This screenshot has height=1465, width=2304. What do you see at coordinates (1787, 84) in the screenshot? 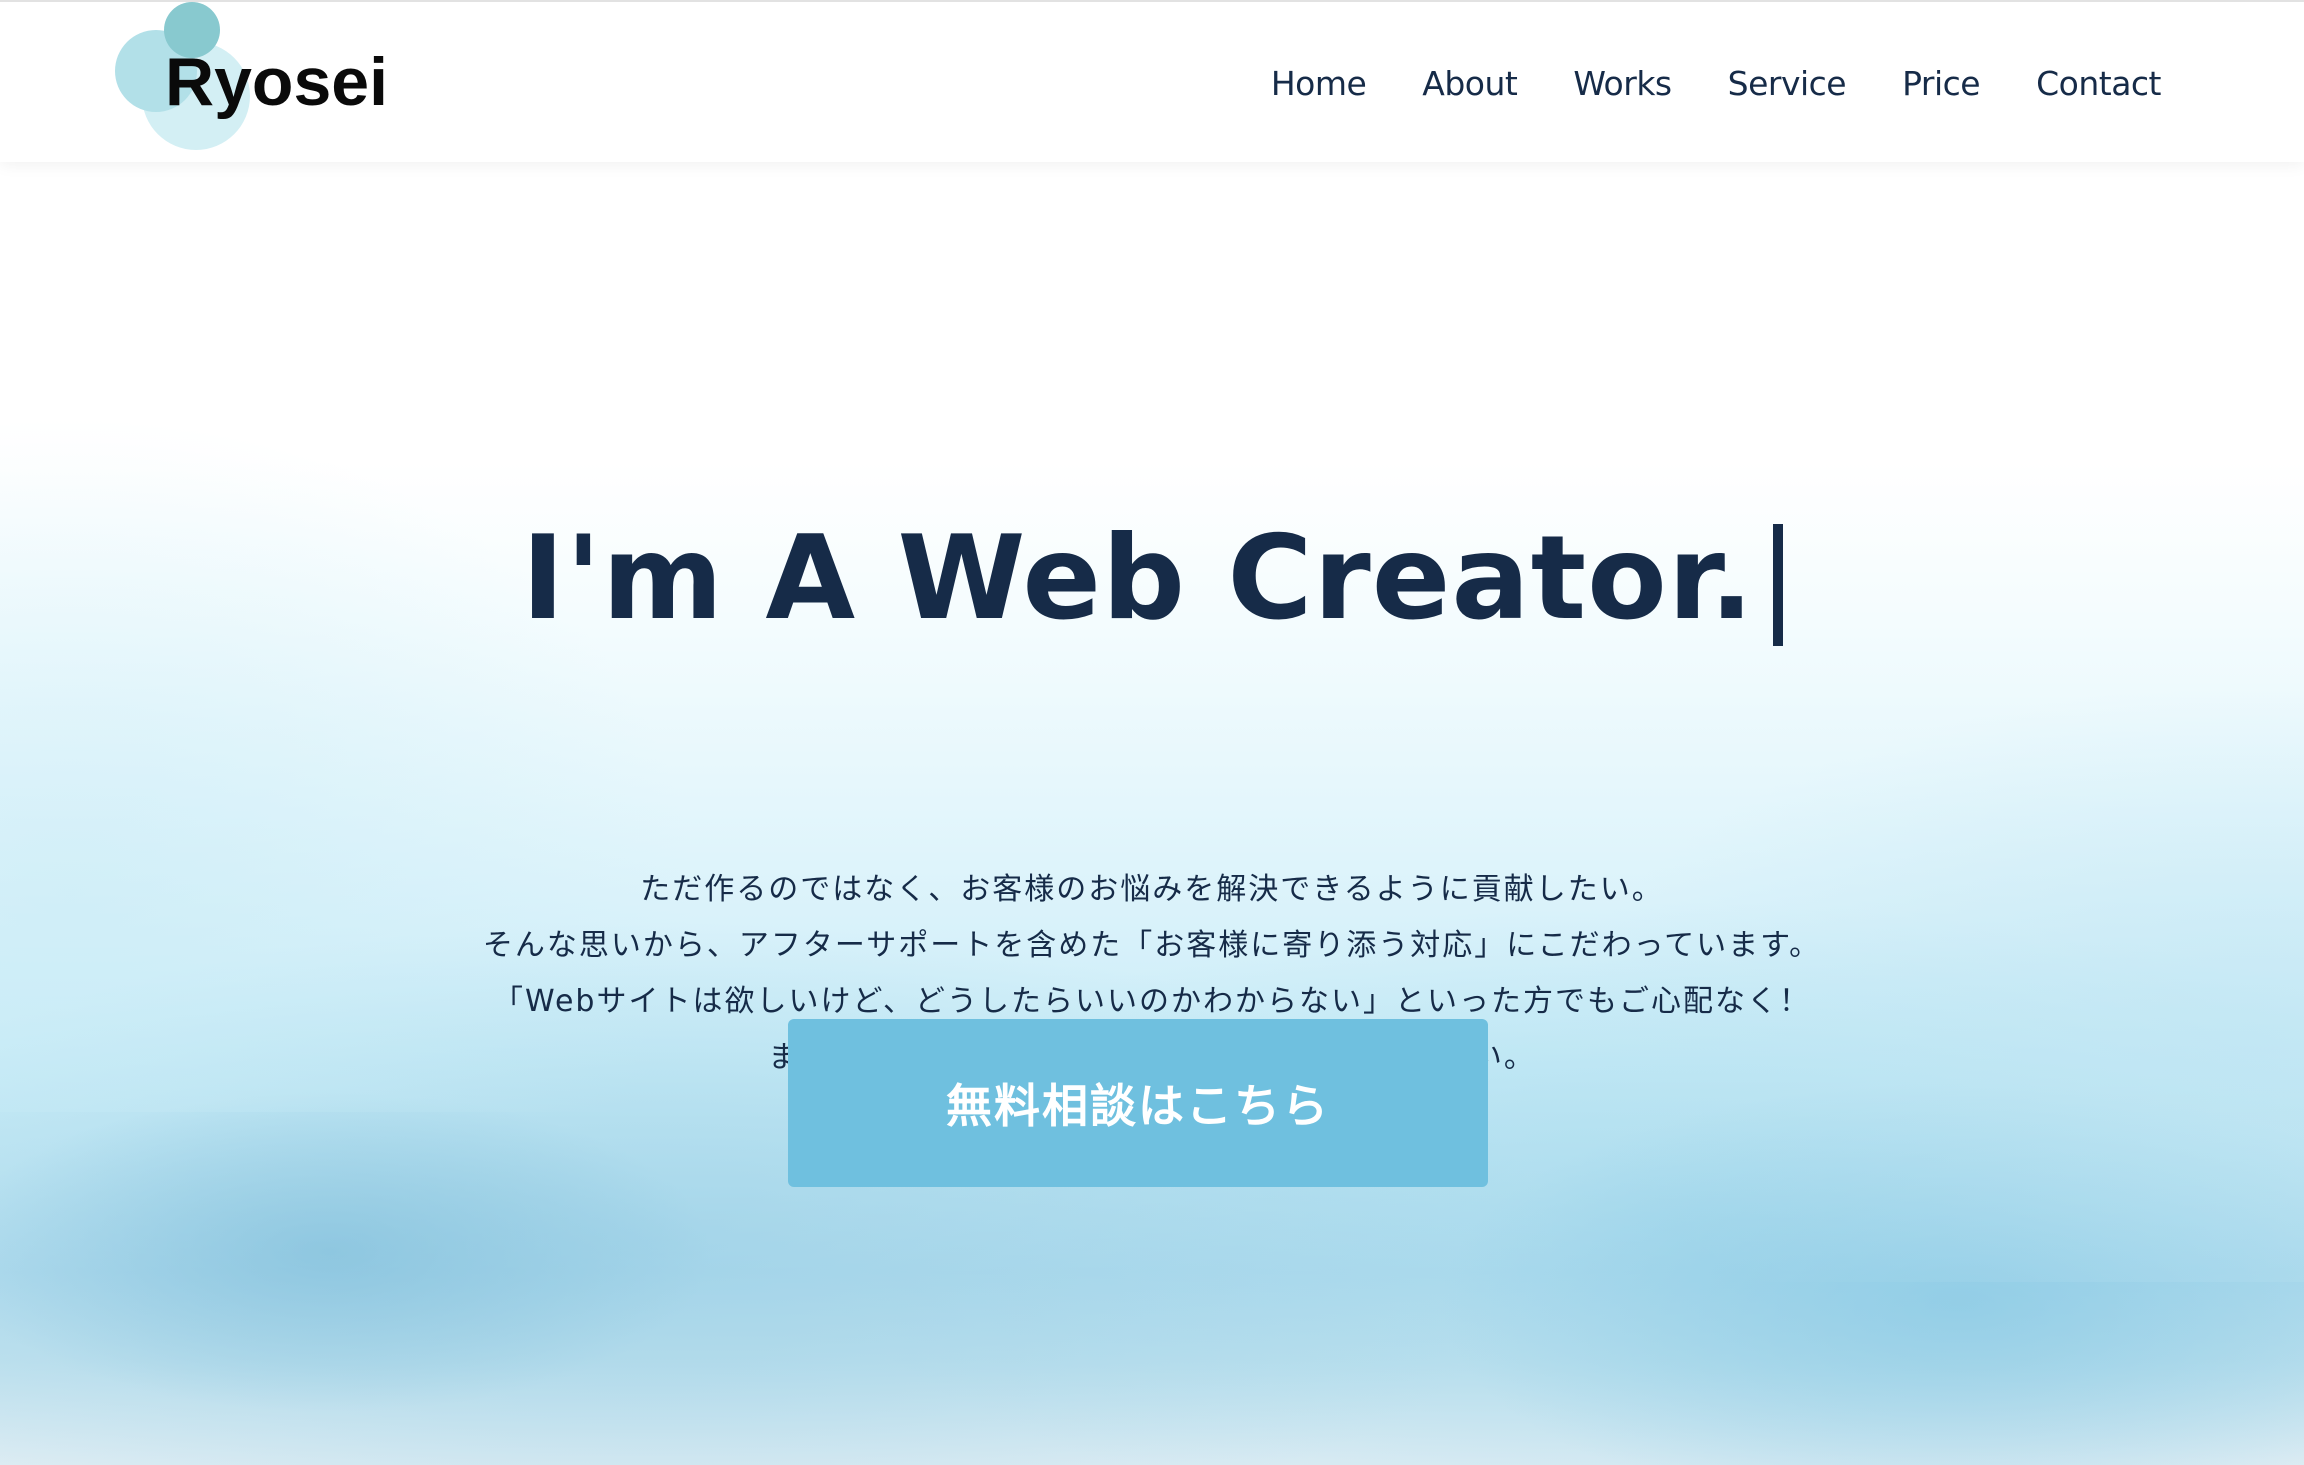
I see `nav-service: Service` at bounding box center [1787, 84].